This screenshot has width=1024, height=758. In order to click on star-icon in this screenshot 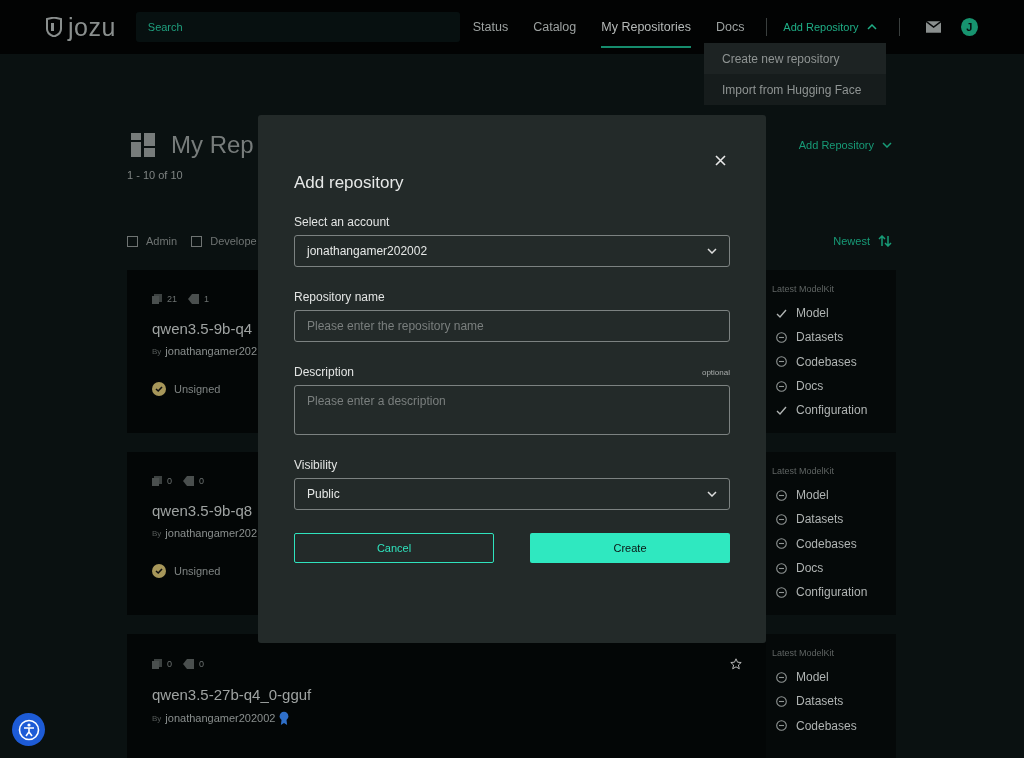, I will do `click(736, 664)`.